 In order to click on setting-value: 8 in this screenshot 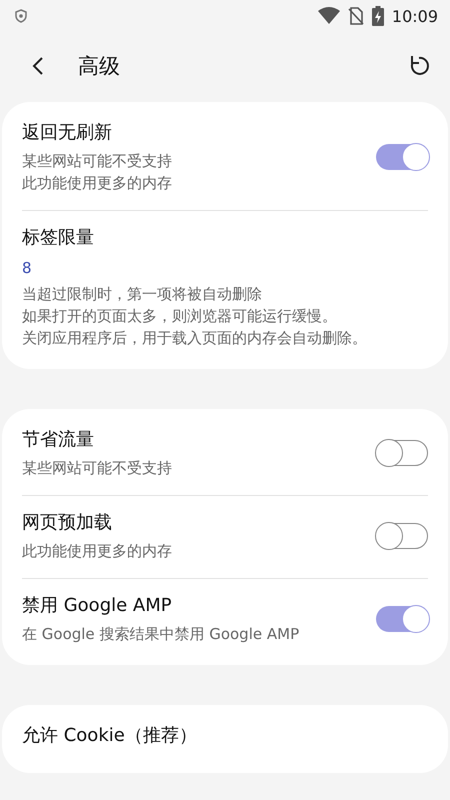, I will do `click(27, 268)`.